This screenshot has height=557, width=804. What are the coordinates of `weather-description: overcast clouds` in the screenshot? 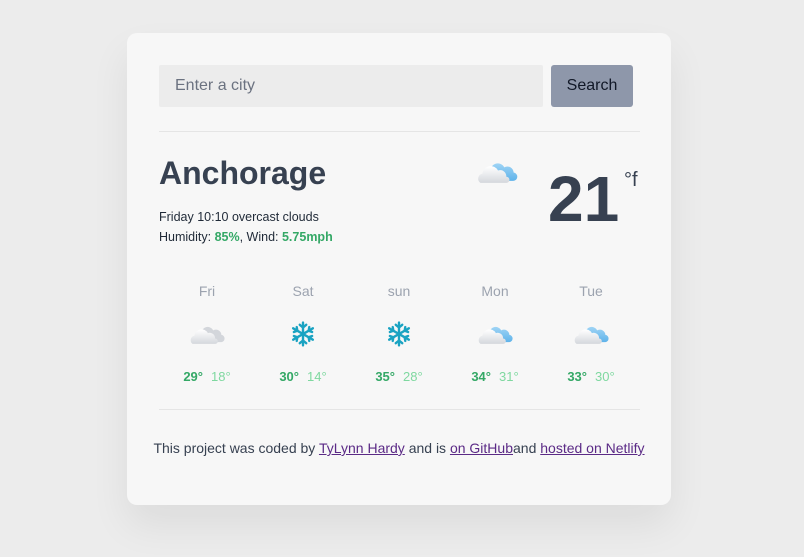 It's located at (275, 217).